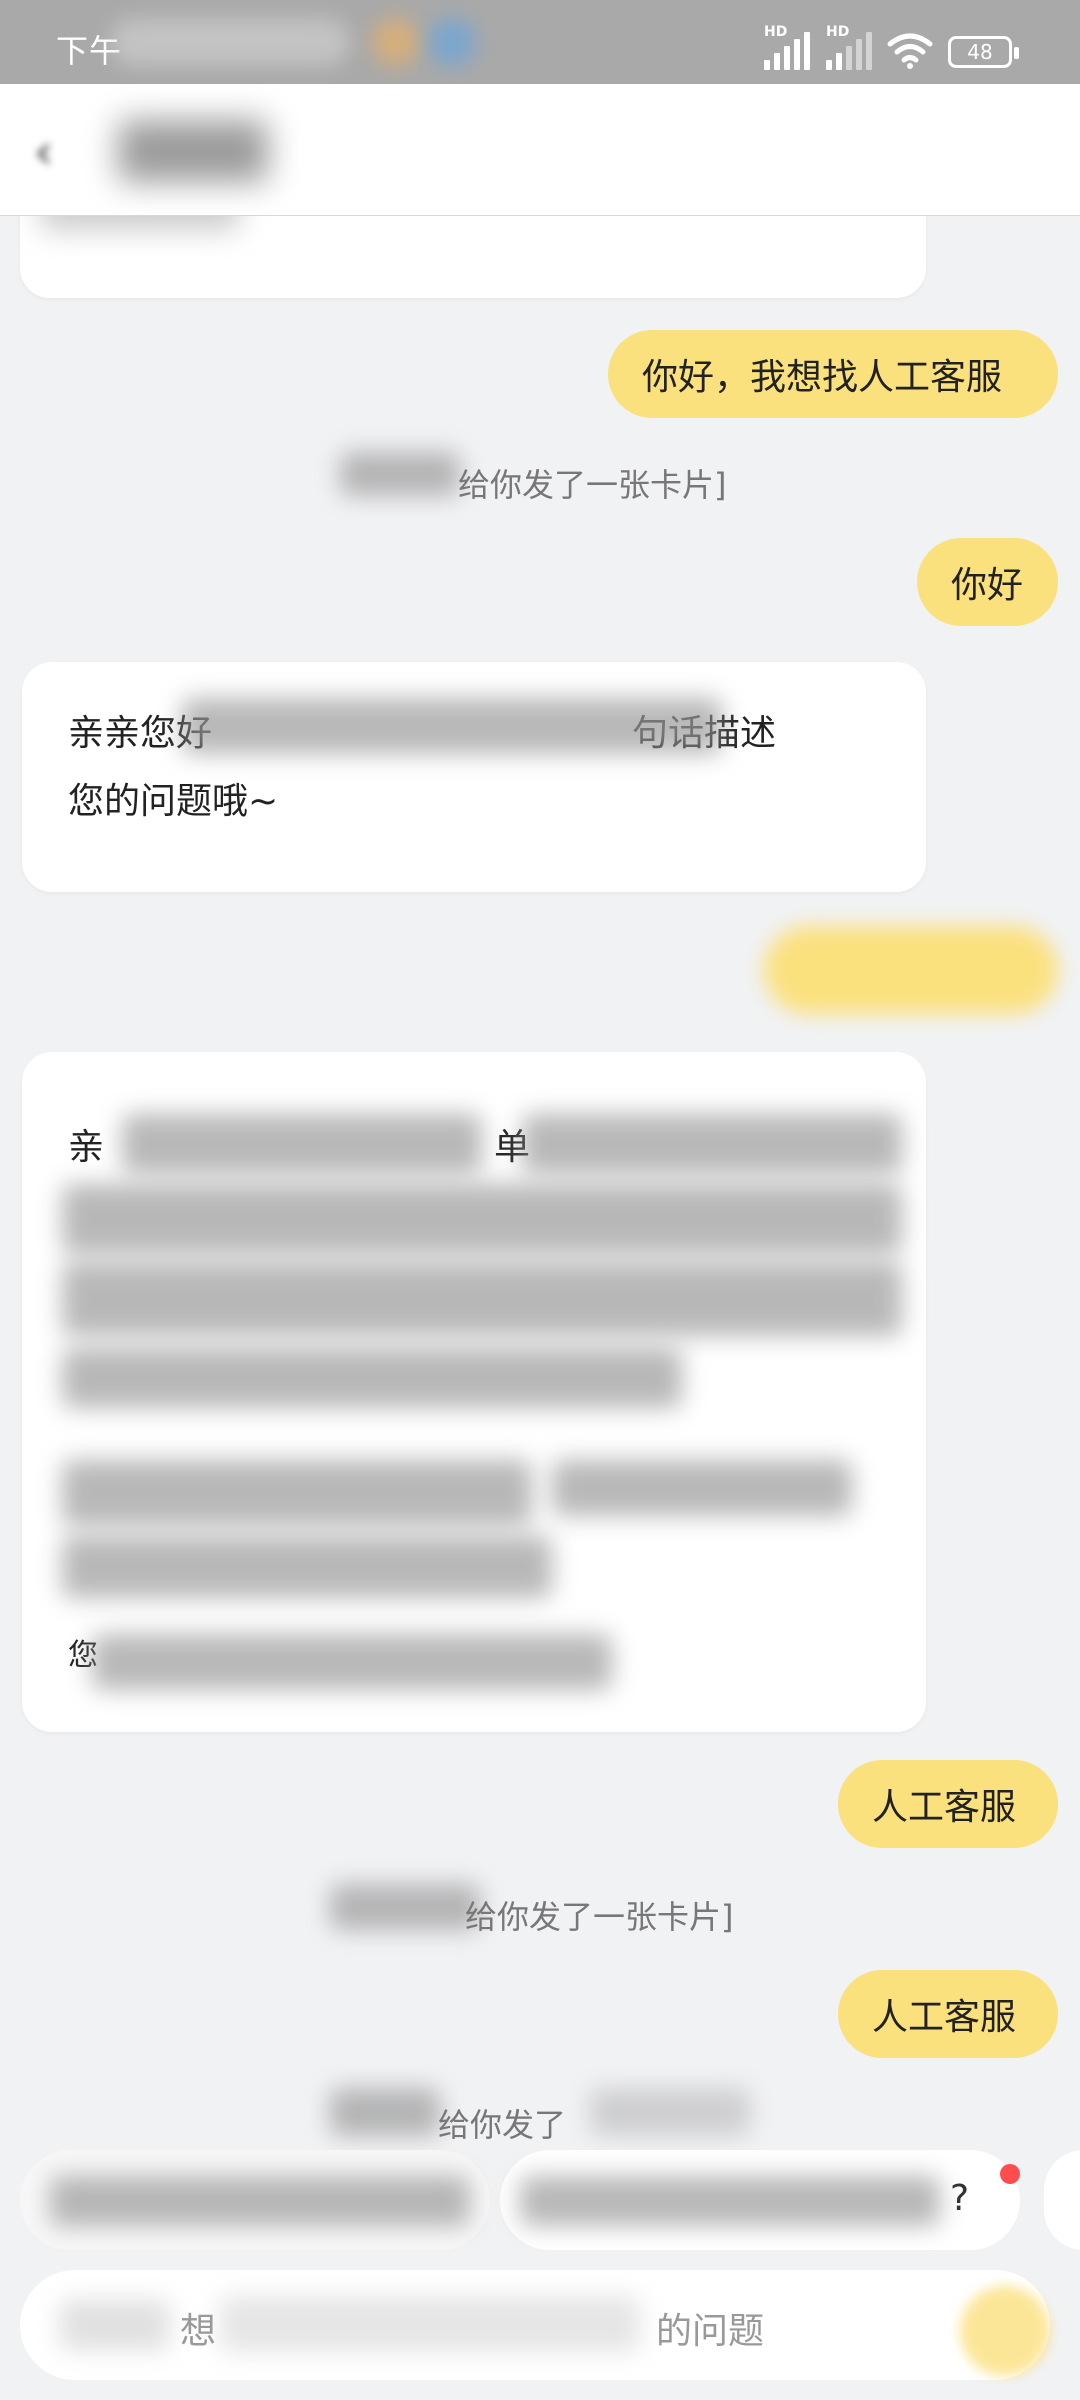 The height and width of the screenshot is (2400, 1080). Describe the element at coordinates (540, 150) in the screenshot. I see `chat-header: ‹` at that location.